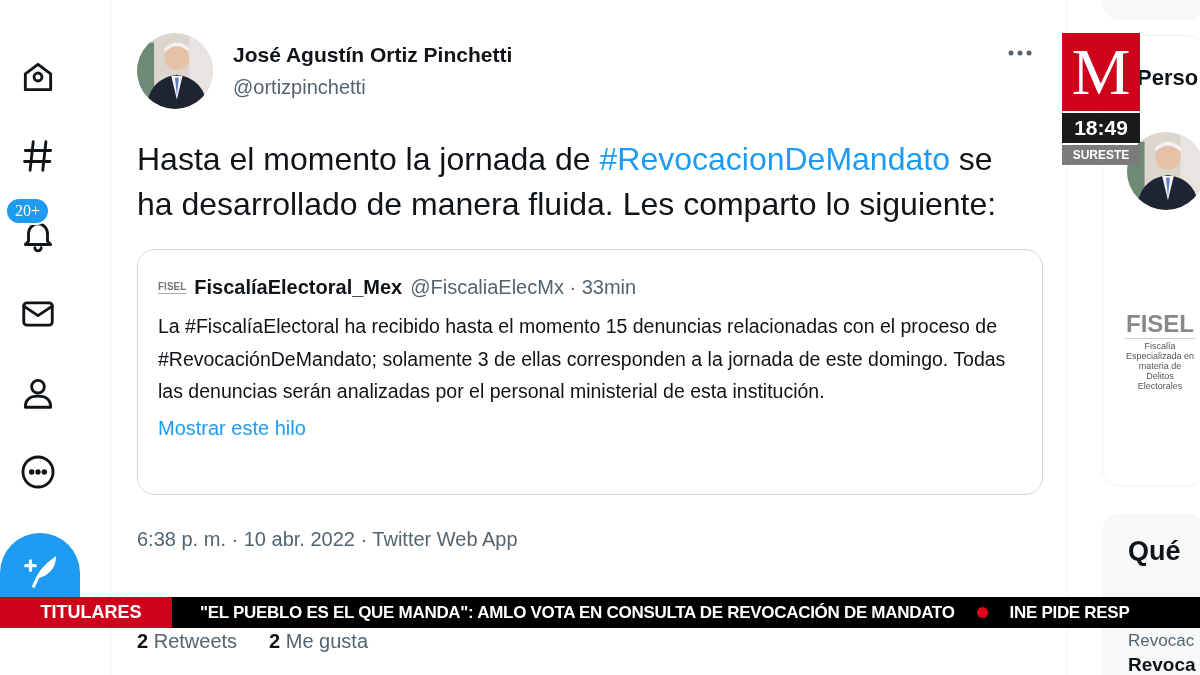 The width and height of the screenshot is (1200, 675). I want to click on quoted-meta: @FiscaliaElecMx · 33min, so click(523, 287).